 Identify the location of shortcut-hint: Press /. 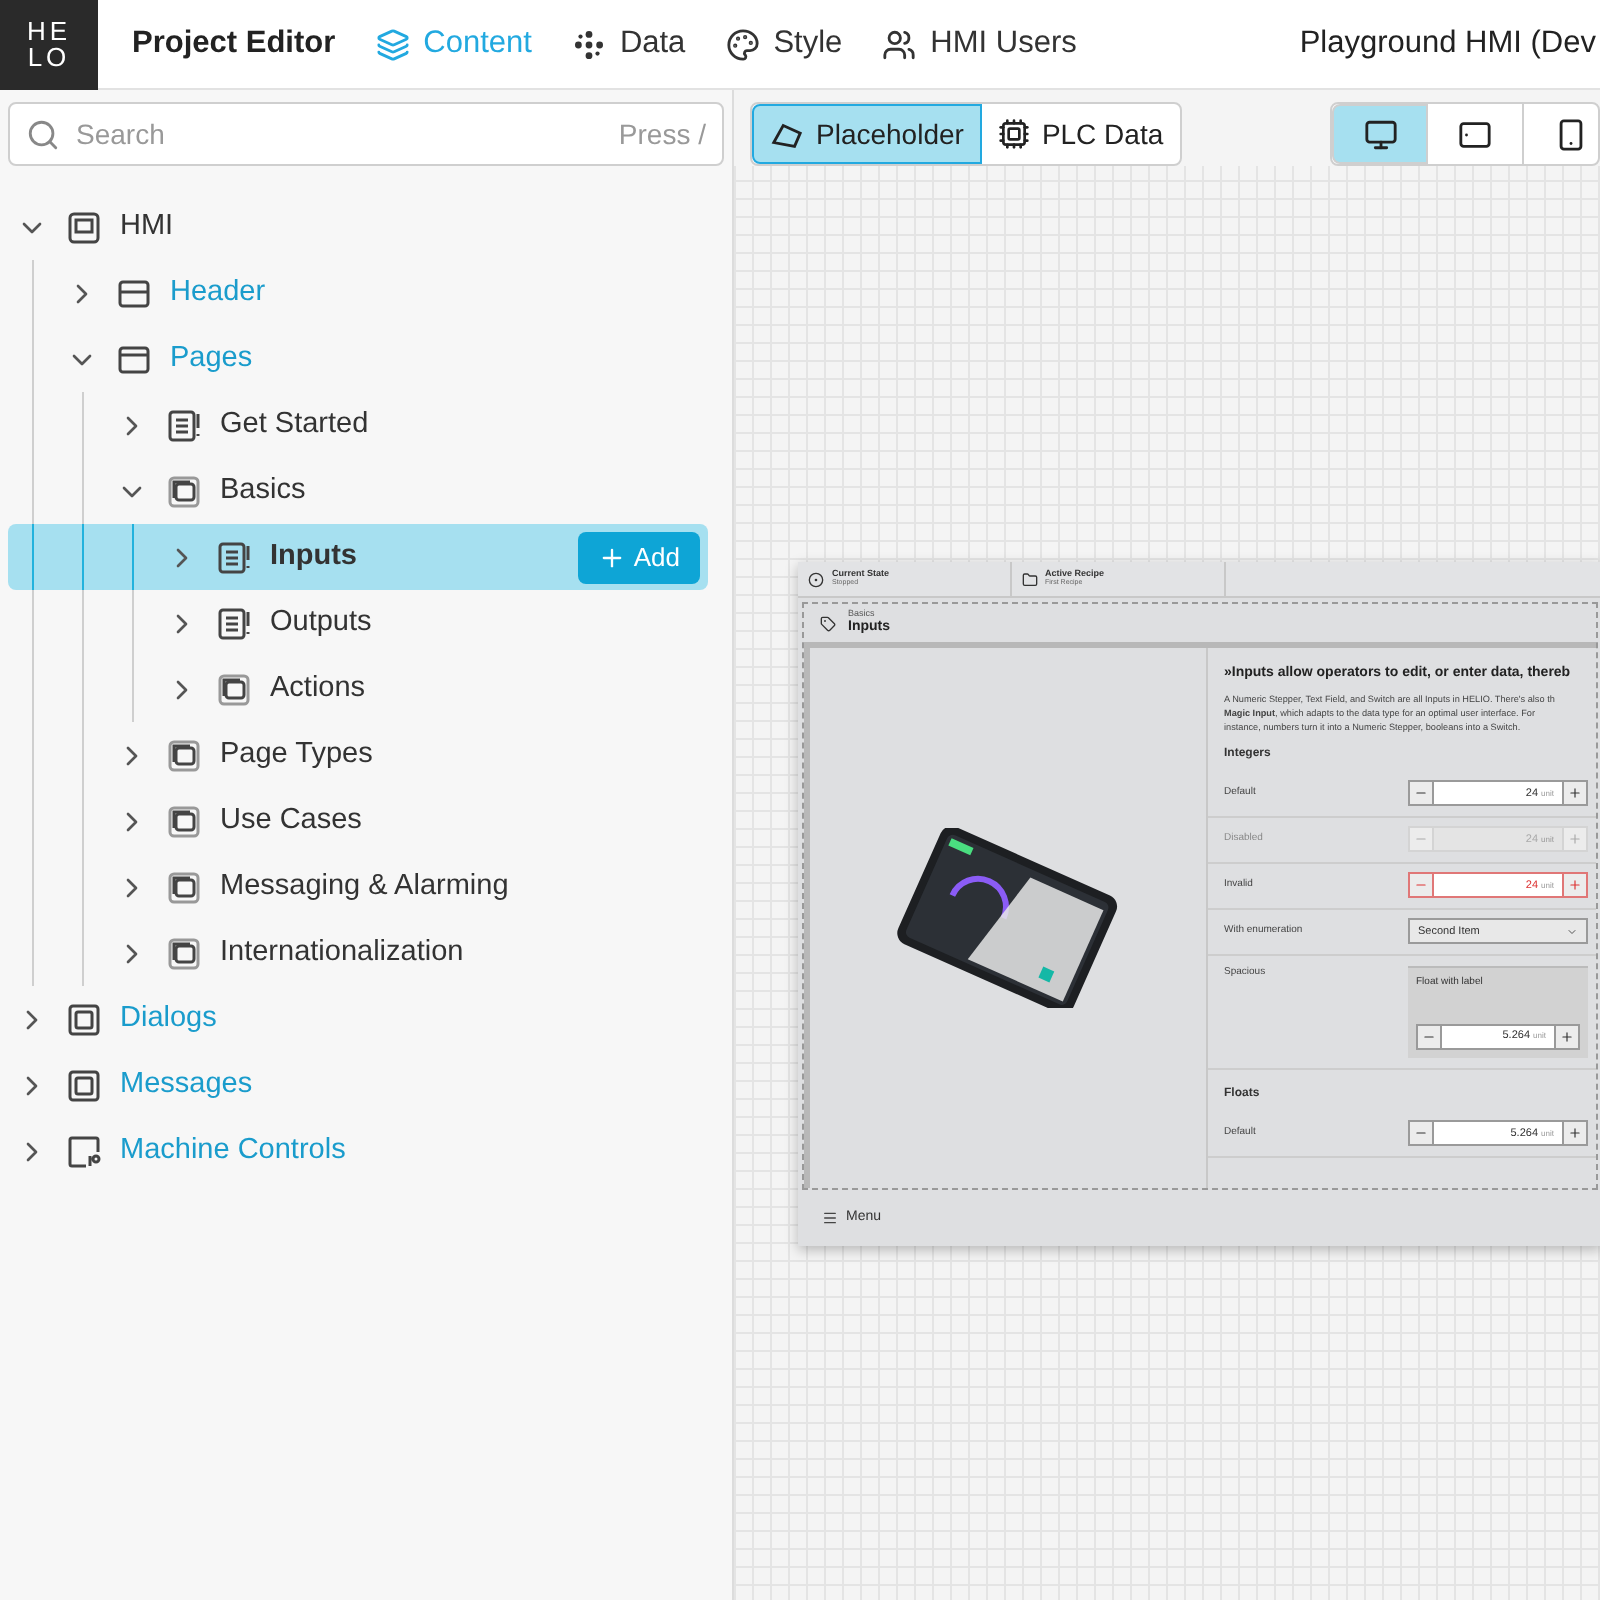
(662, 134).